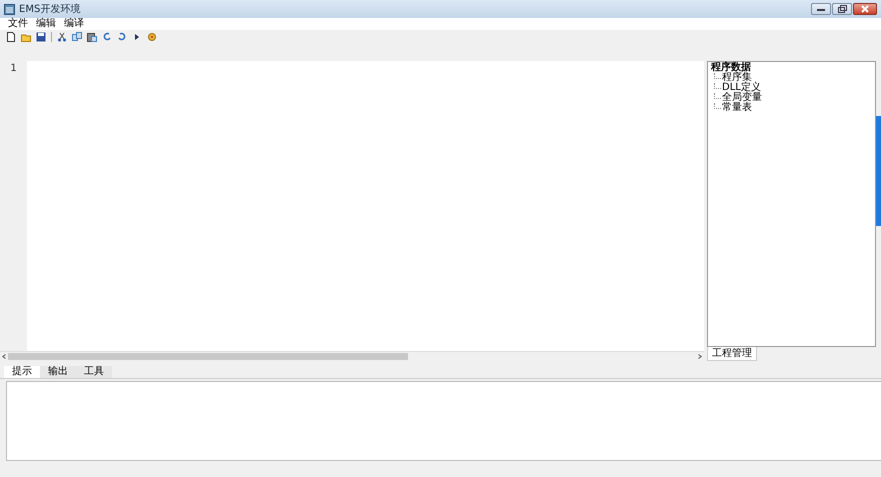 This screenshot has height=477, width=881. Describe the element at coordinates (46, 24) in the screenshot. I see `menu-item: 编辑` at that location.